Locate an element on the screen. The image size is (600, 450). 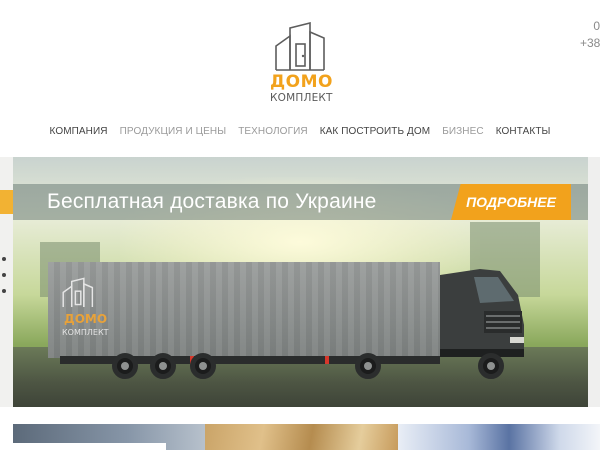
more-button: Подробнее is located at coordinates (511, 202).